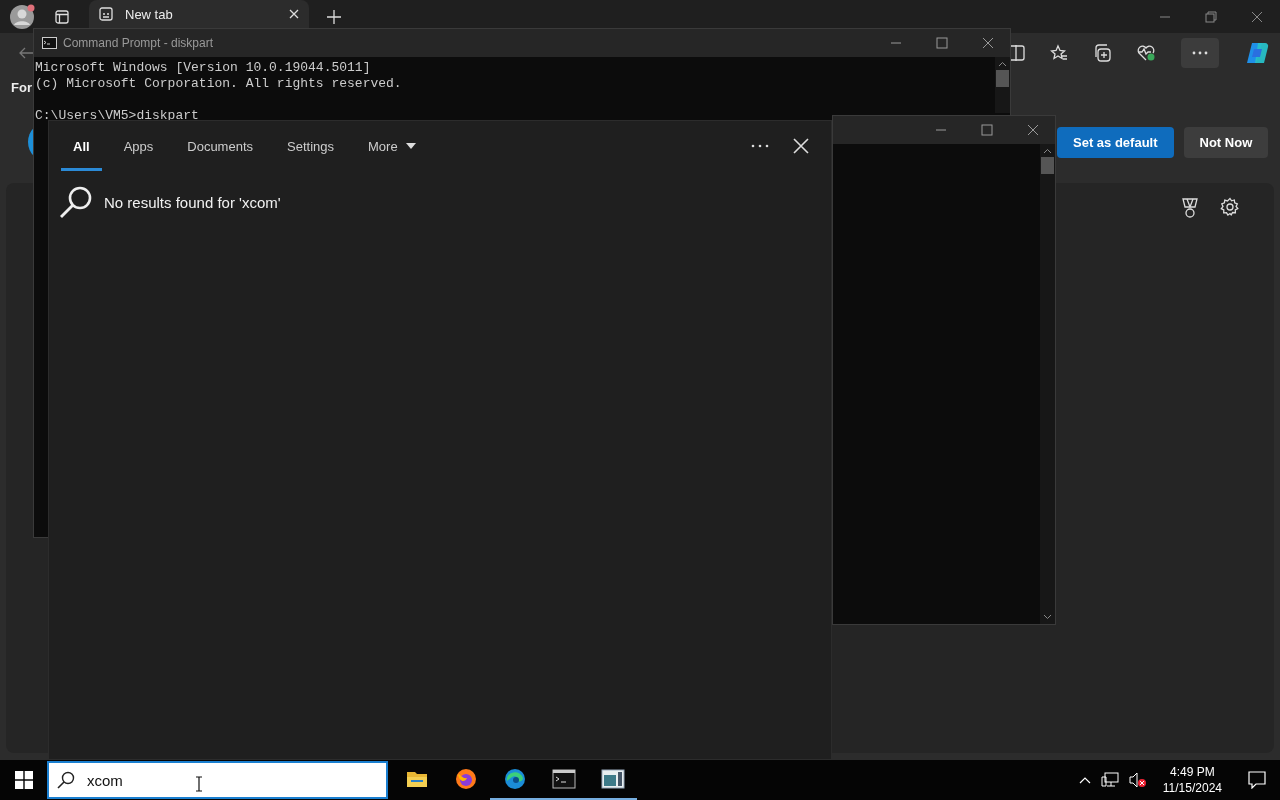 The image size is (1280, 800). I want to click on console-icon, so click(49, 43).